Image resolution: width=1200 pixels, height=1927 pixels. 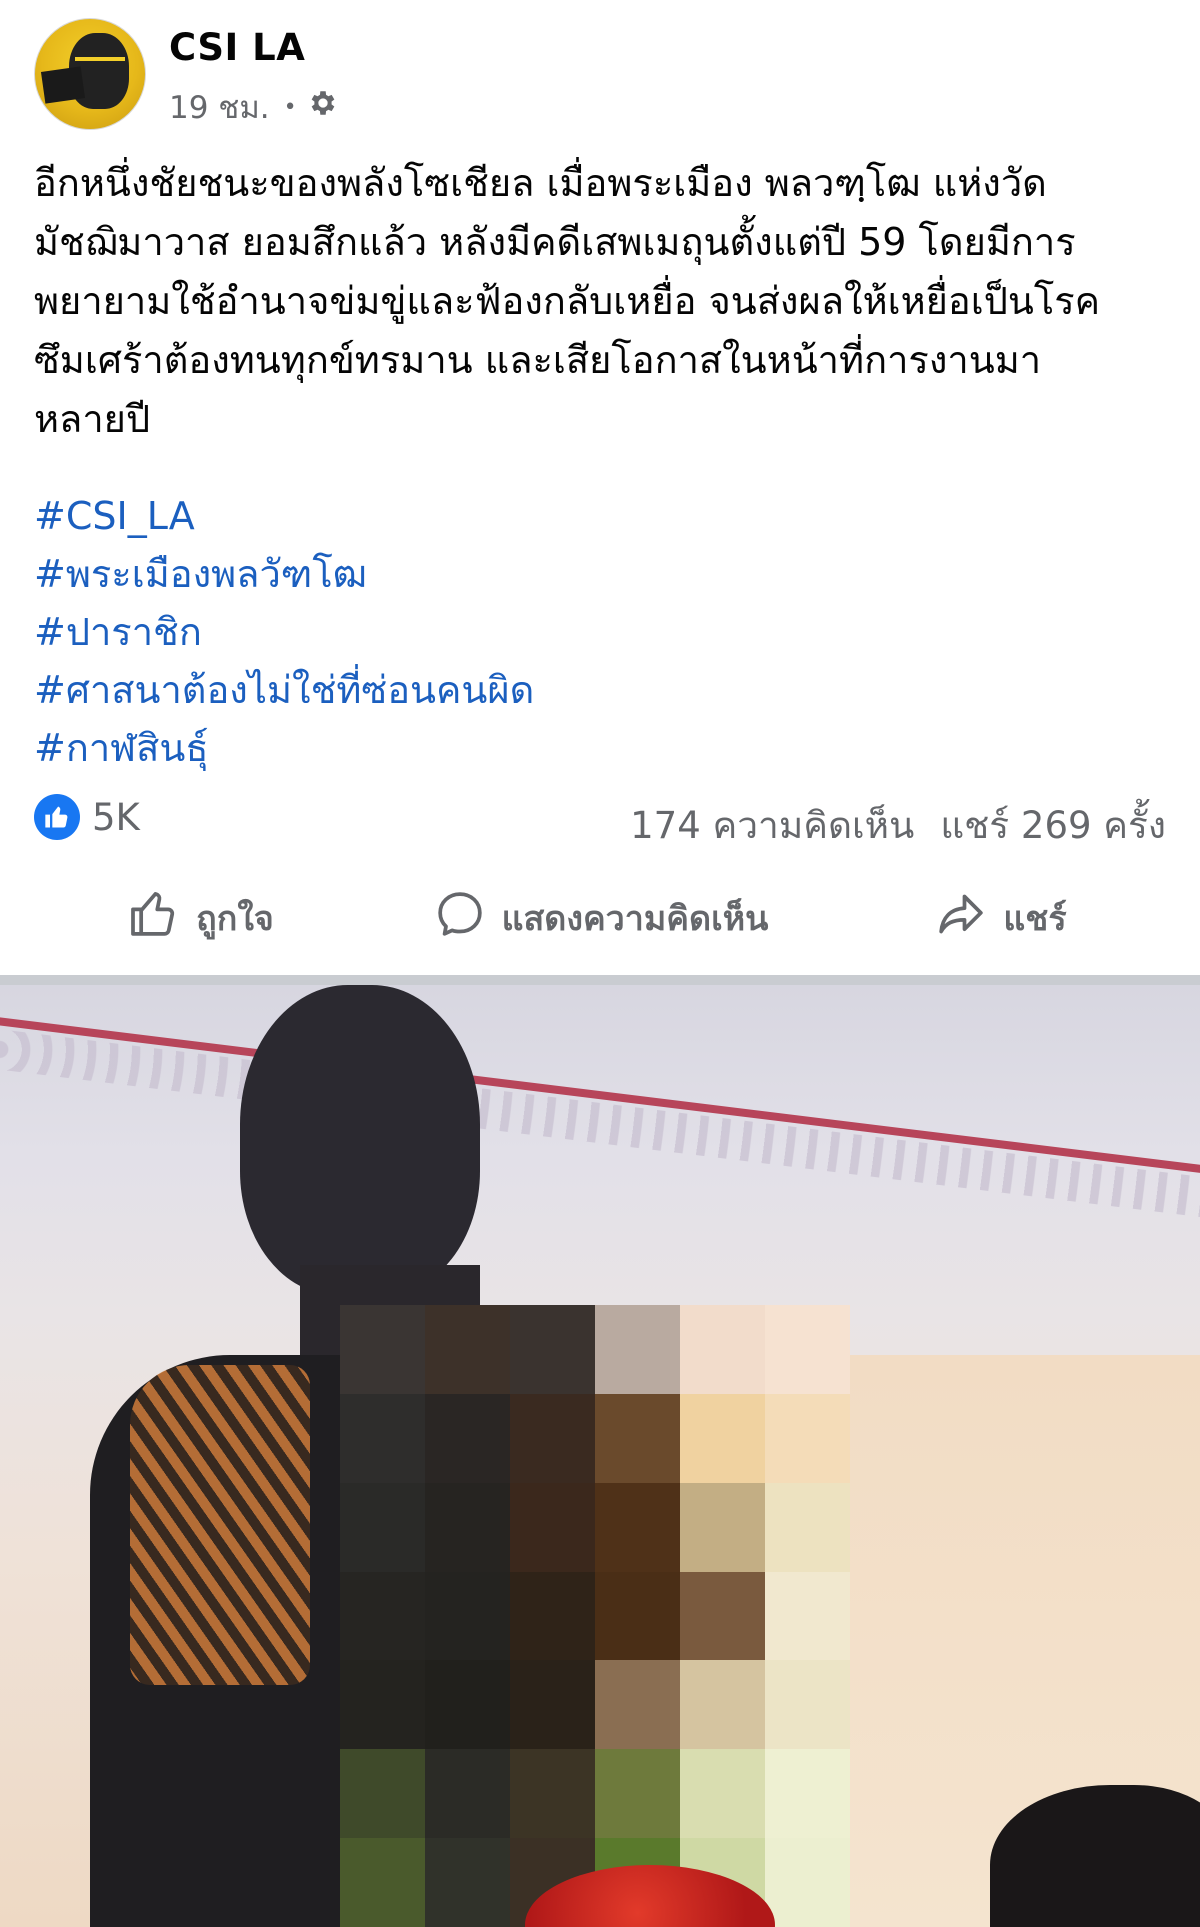 I want to click on comment-button: แสดงความคิดเห็น, so click(x=600, y=918).